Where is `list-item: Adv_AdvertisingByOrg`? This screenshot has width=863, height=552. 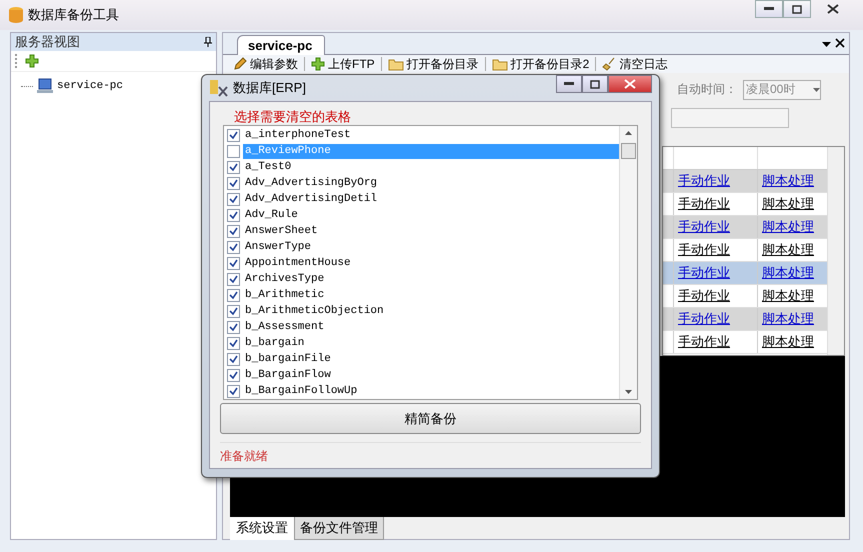
list-item: Adv_AdvertisingByOrg is located at coordinates (431, 183).